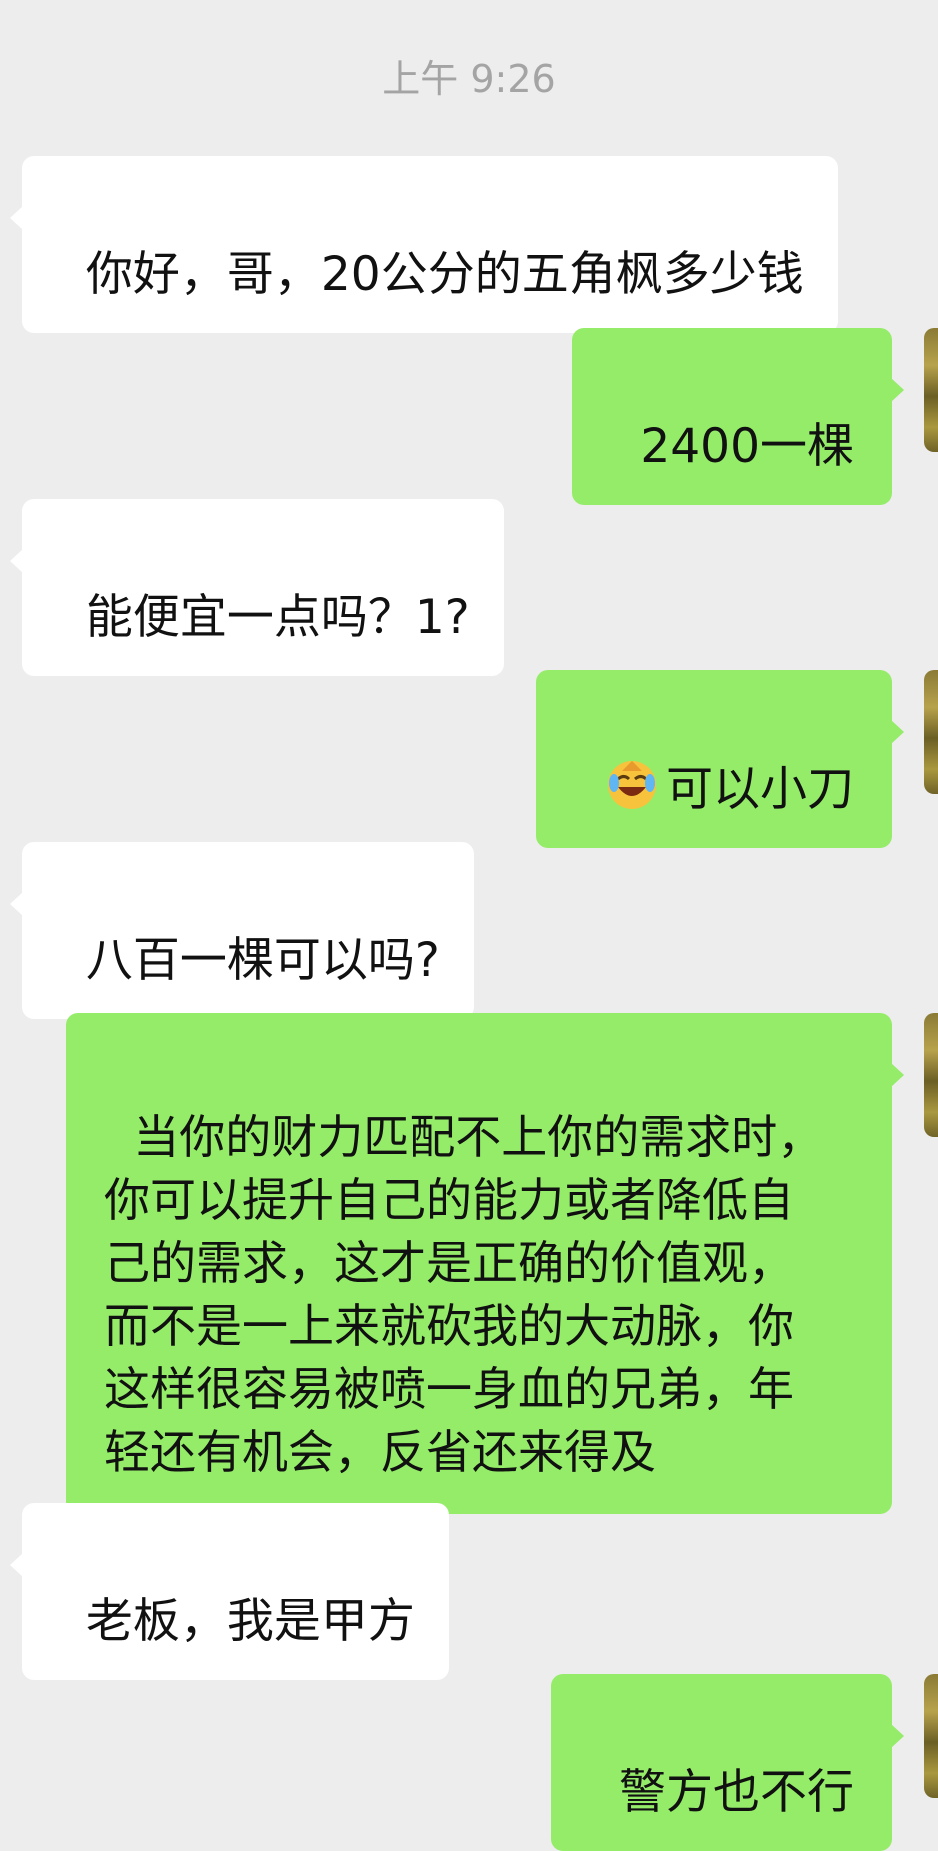  Describe the element at coordinates (632, 785) in the screenshot. I see `face-with-tears-of-joy-icon` at that location.